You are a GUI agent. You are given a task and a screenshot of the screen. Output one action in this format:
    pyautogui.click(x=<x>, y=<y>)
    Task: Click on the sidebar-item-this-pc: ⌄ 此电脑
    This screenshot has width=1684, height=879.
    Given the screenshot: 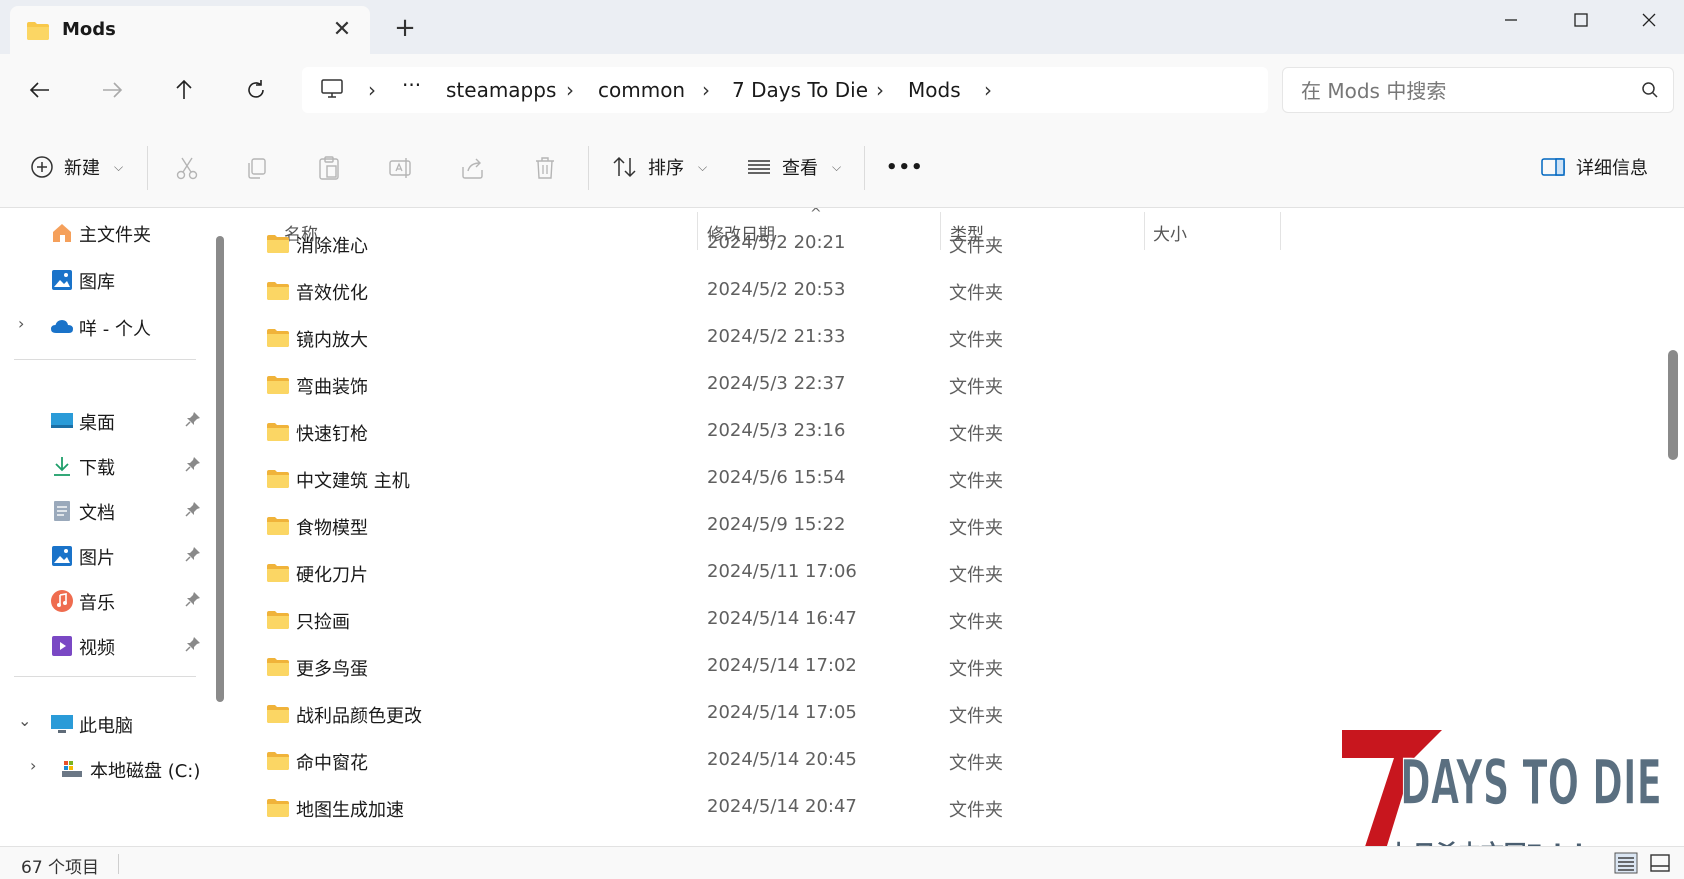 What is the action you would take?
    pyautogui.click(x=105, y=723)
    